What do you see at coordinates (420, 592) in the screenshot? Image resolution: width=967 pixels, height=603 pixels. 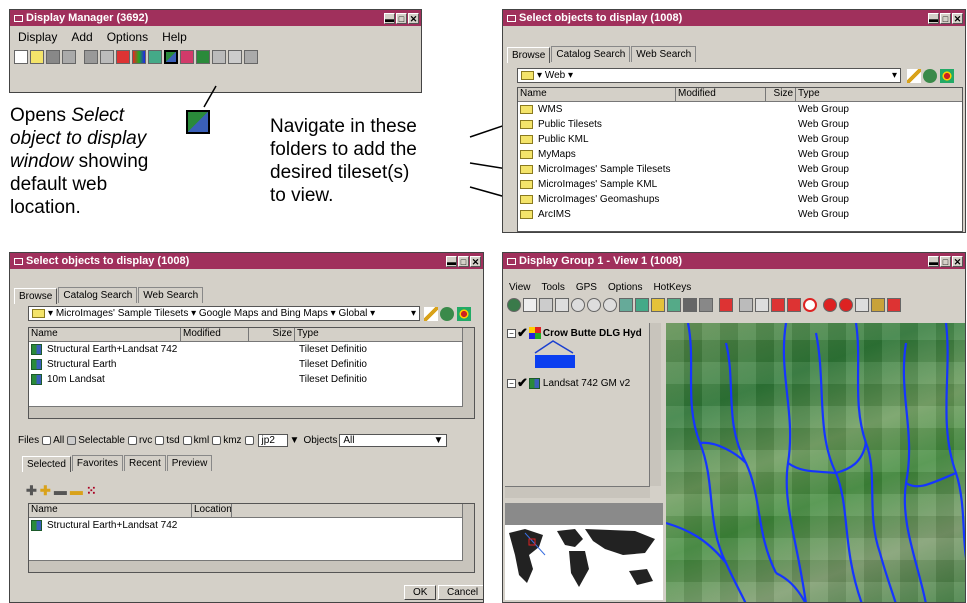 I see `ok-button: OK` at bounding box center [420, 592].